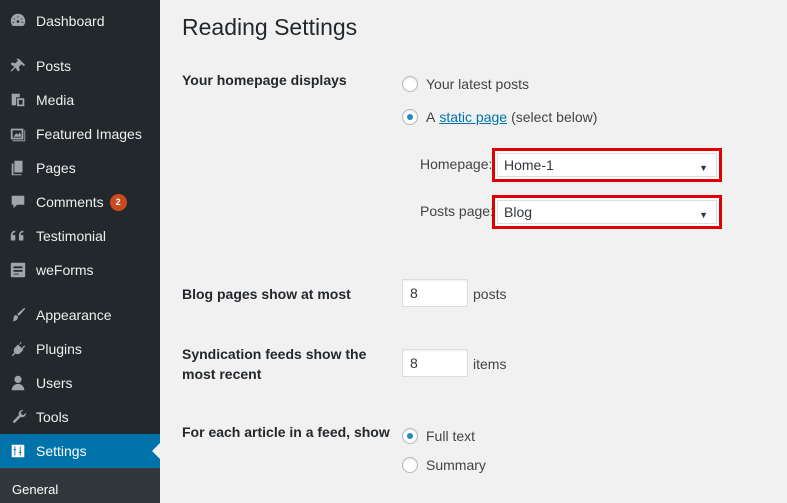 The height and width of the screenshot is (503, 787). What do you see at coordinates (18, 134) in the screenshot?
I see `images-icon` at bounding box center [18, 134].